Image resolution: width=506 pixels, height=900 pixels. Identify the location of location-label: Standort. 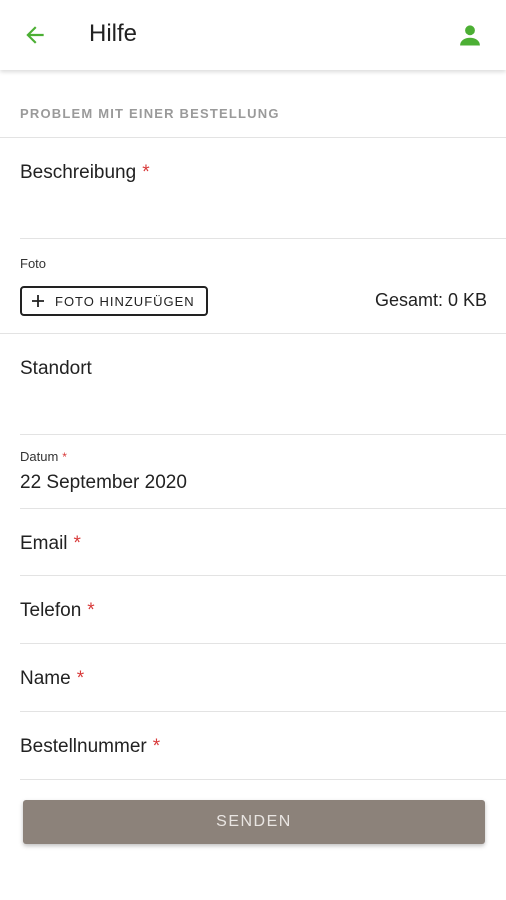
(56, 368).